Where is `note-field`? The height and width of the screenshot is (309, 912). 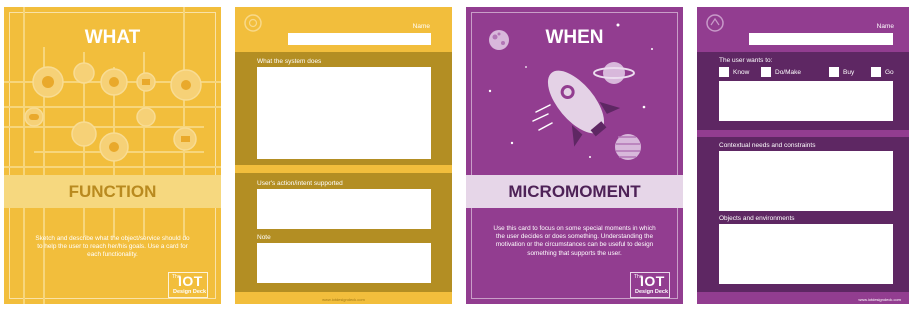 note-field is located at coordinates (344, 263).